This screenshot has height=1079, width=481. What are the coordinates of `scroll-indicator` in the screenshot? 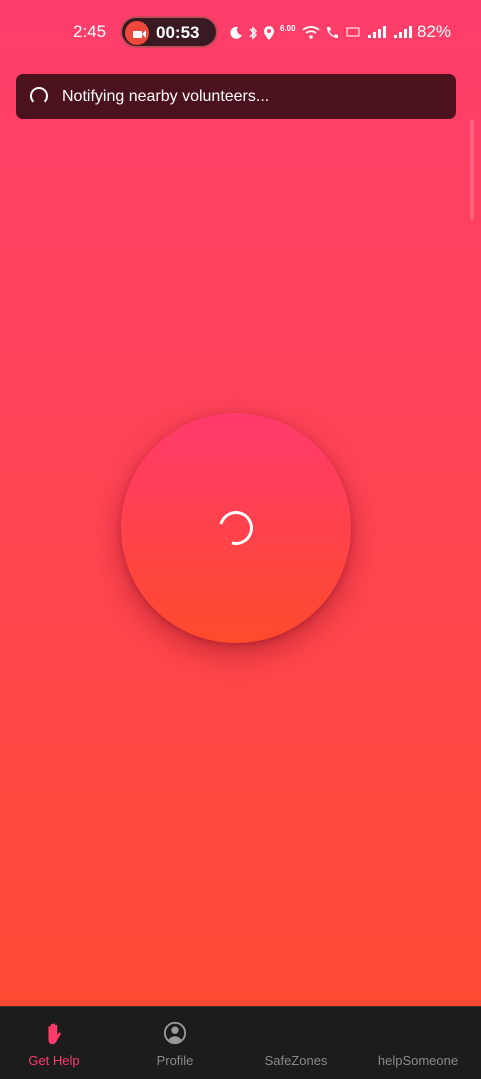 It's located at (472, 170).